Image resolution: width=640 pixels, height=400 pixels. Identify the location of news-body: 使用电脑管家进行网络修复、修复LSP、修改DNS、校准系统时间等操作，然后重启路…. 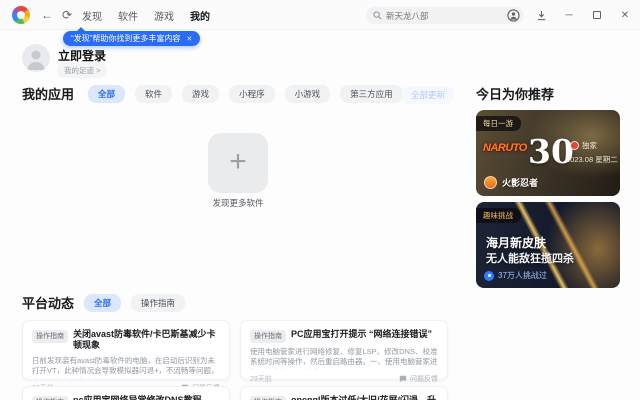
(344, 357).